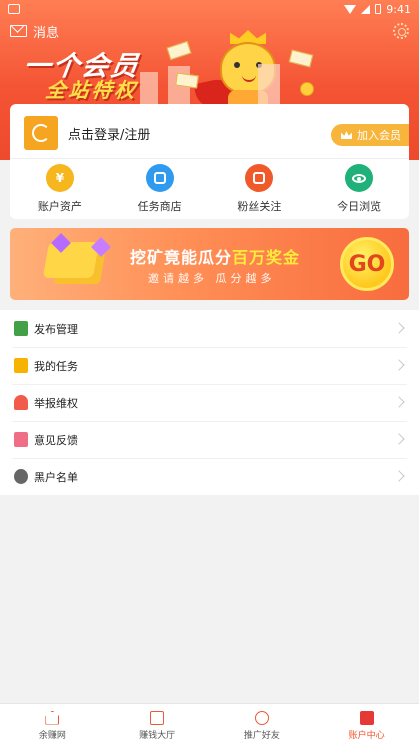 This screenshot has height=747, width=419. Describe the element at coordinates (346, 135) in the screenshot. I see `crown-icon` at that location.